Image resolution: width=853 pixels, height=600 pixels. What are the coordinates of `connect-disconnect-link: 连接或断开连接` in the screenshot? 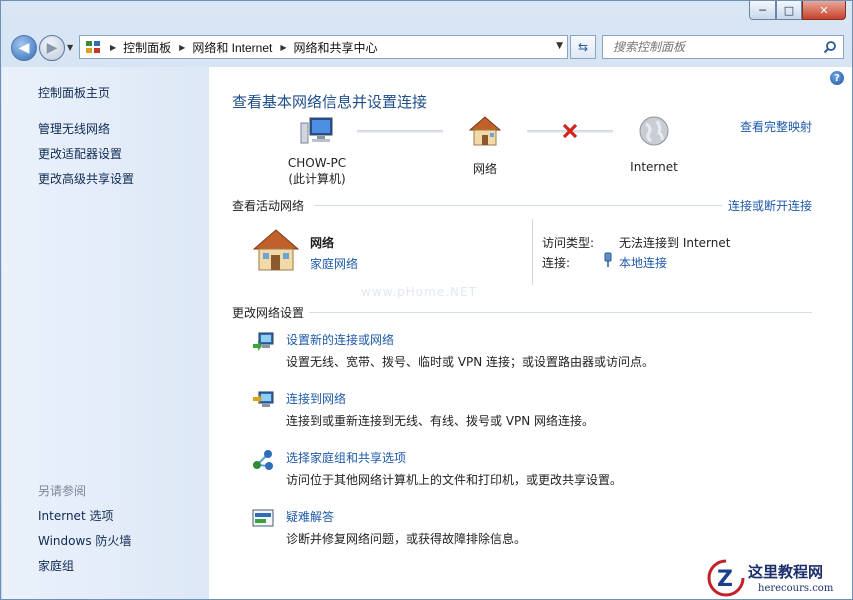 It's located at (770, 205).